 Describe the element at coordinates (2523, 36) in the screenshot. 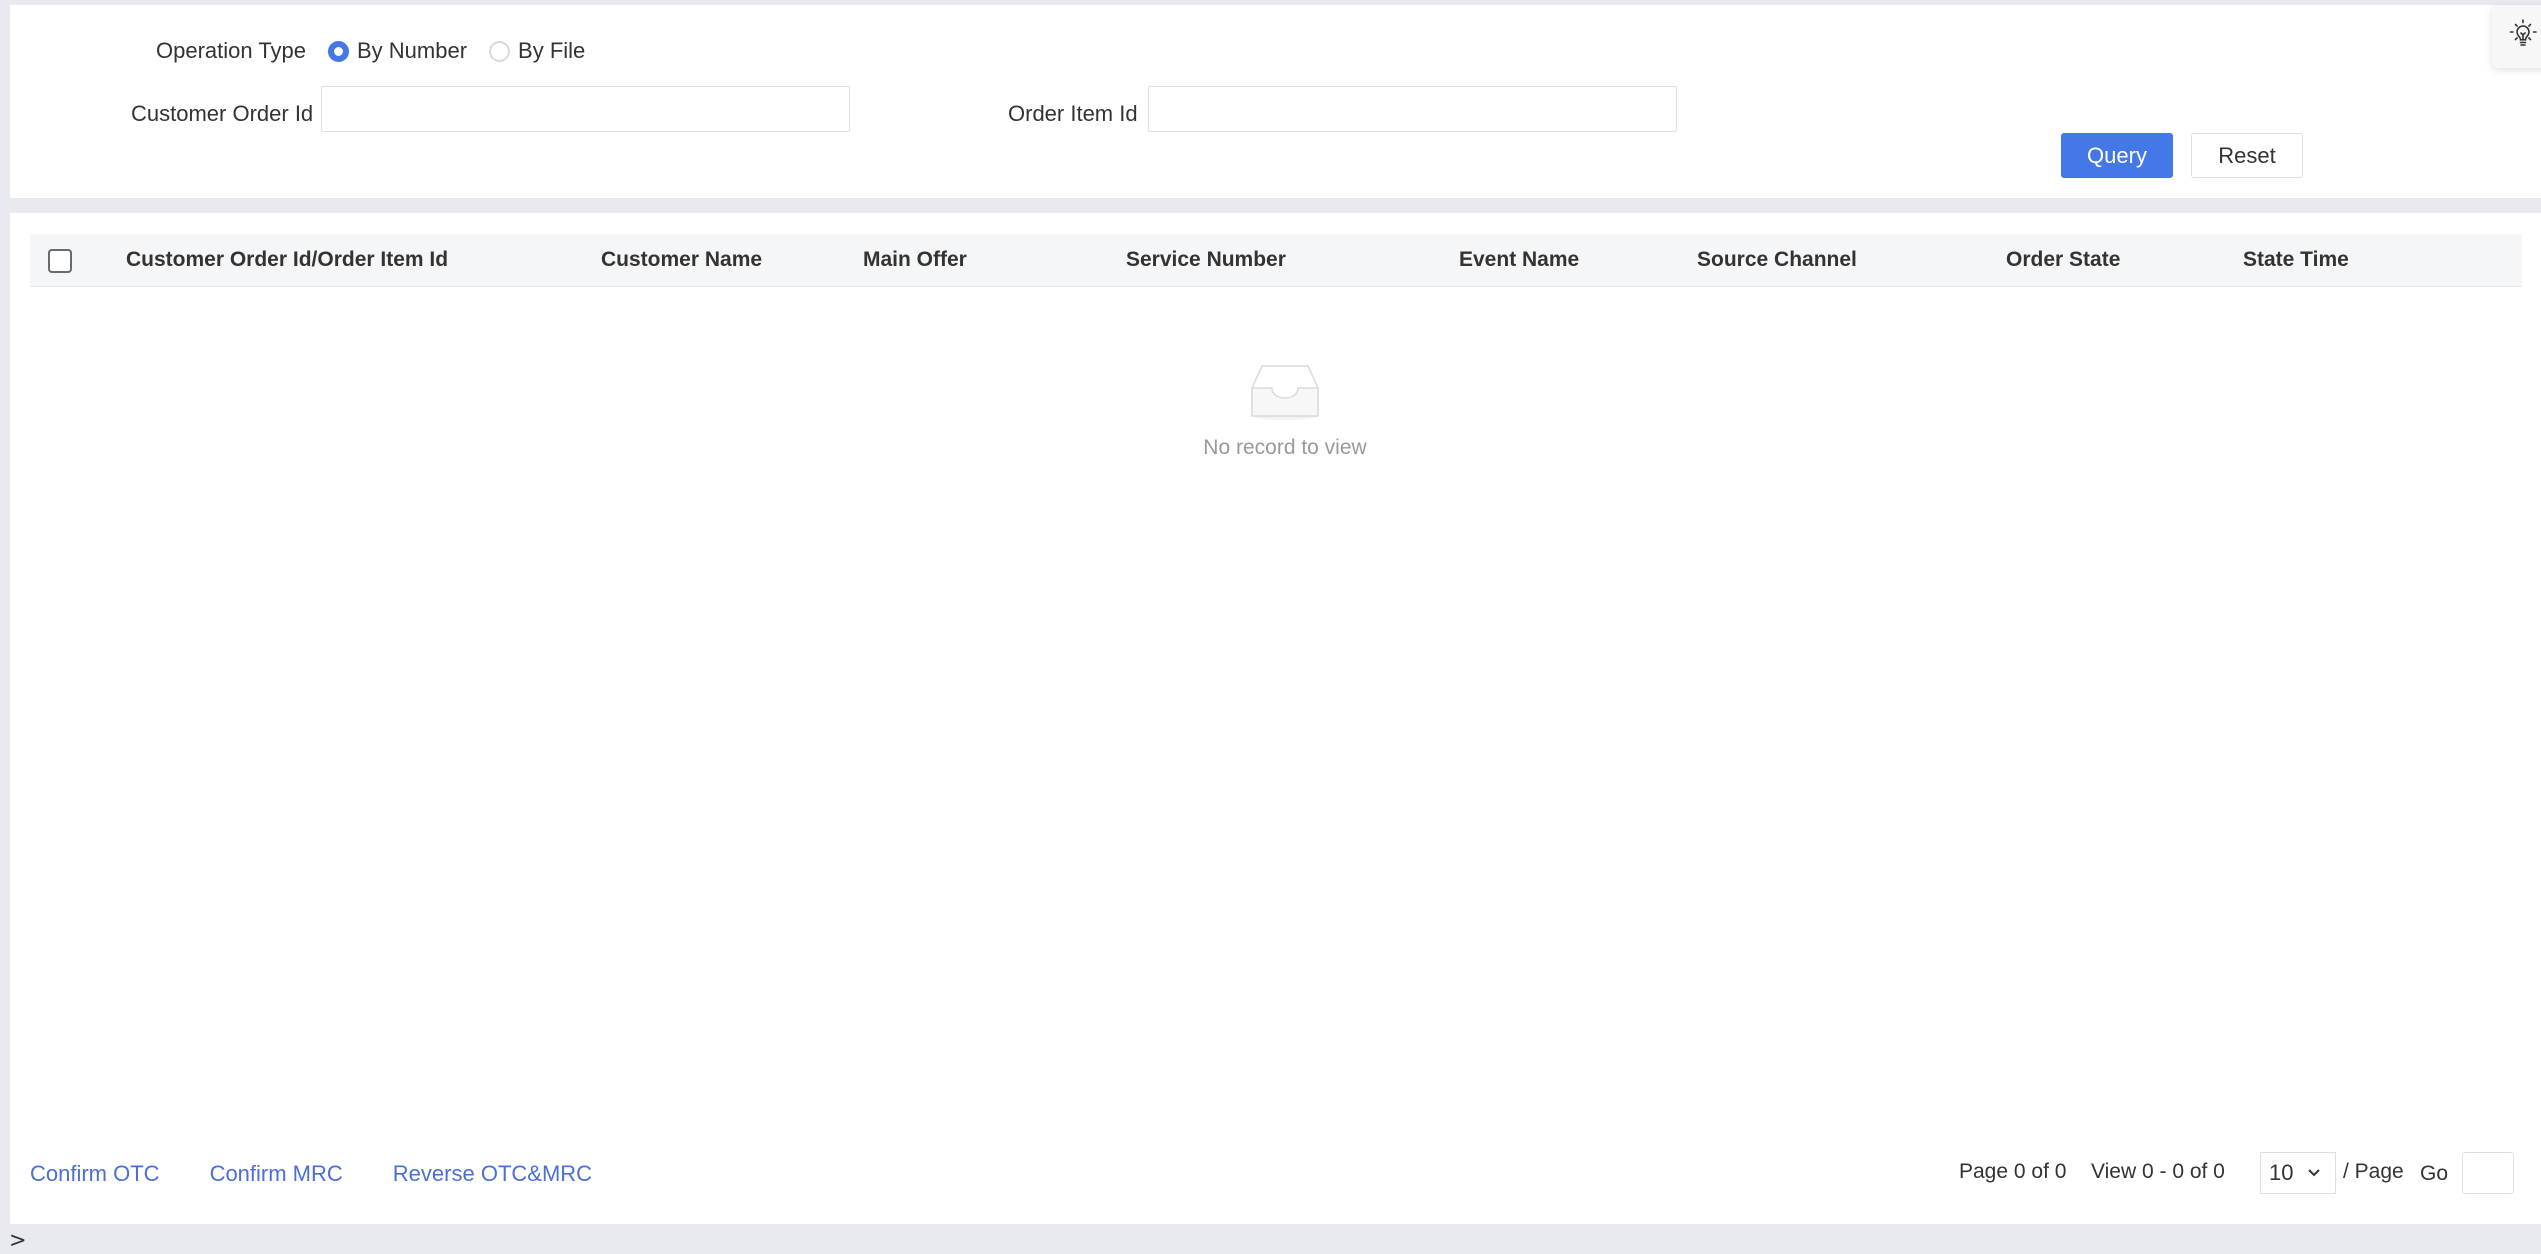

I see `lightbulb-icon` at that location.